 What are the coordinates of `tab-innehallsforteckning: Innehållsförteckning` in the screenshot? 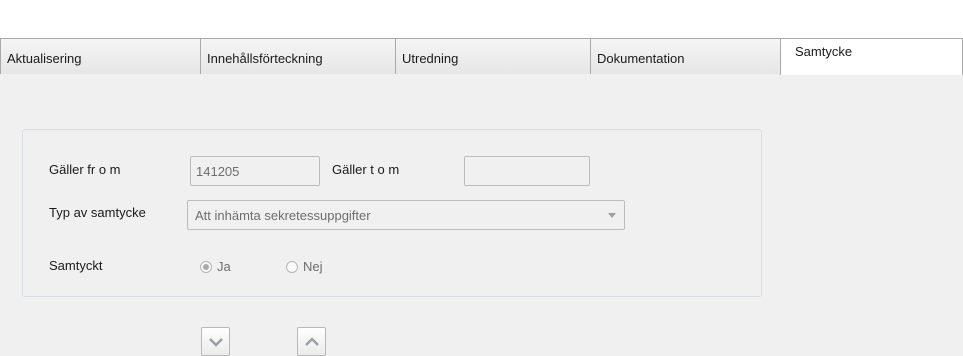 It's located at (298, 56).